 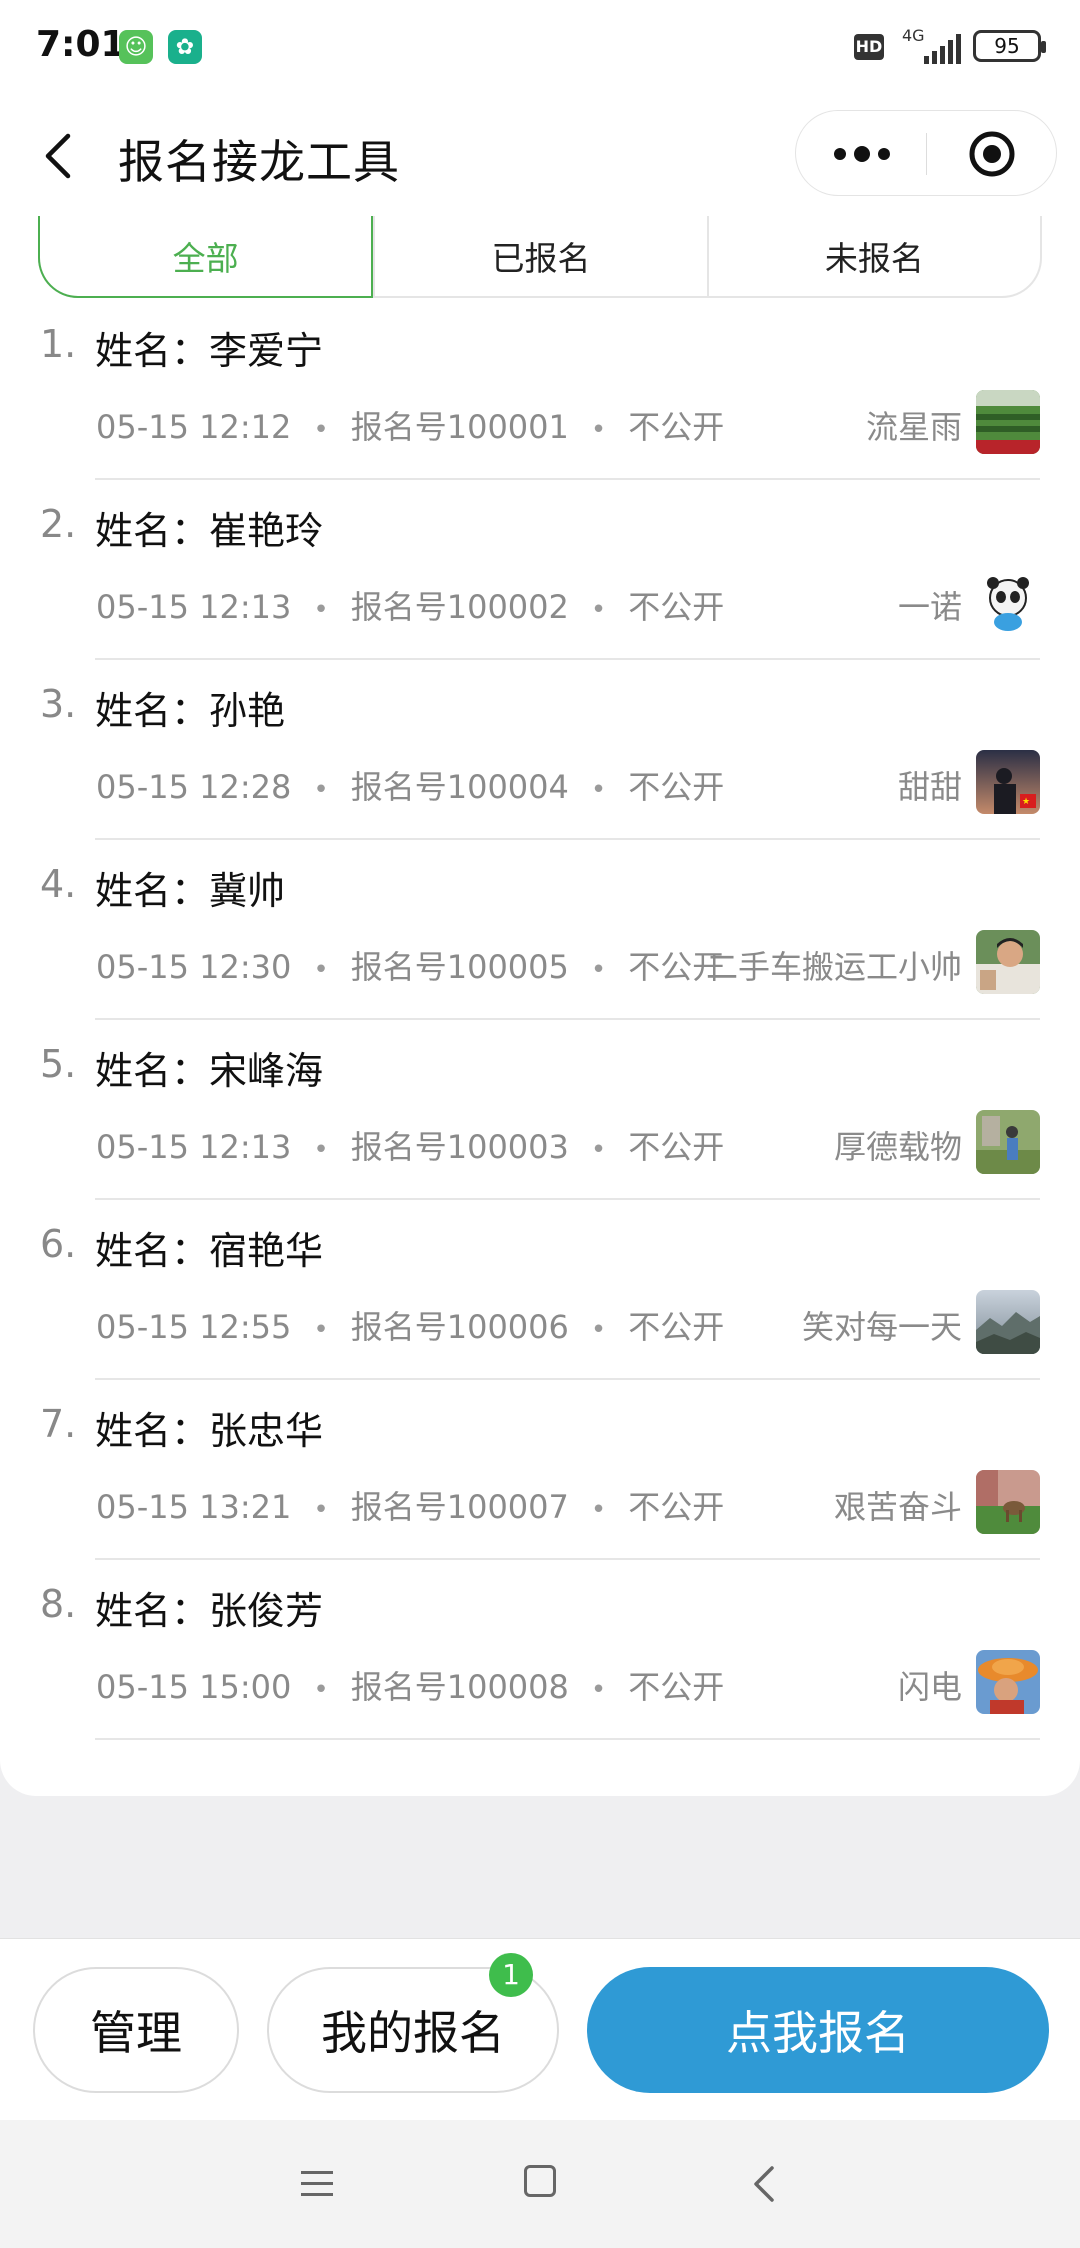 I want to click on entry-number: 1., so click(x=58, y=344).